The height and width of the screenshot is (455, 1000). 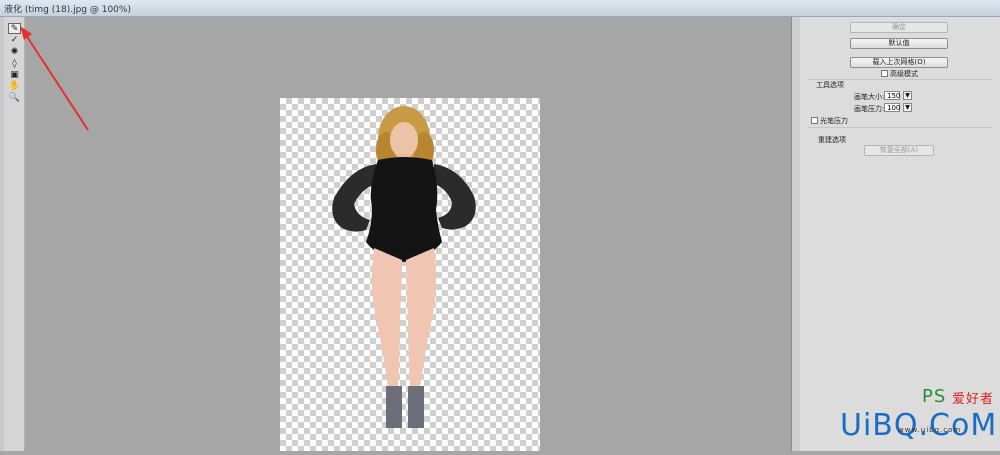 What do you see at coordinates (904, 74) in the screenshot?
I see `advanced-mode-label: 高级模式` at bounding box center [904, 74].